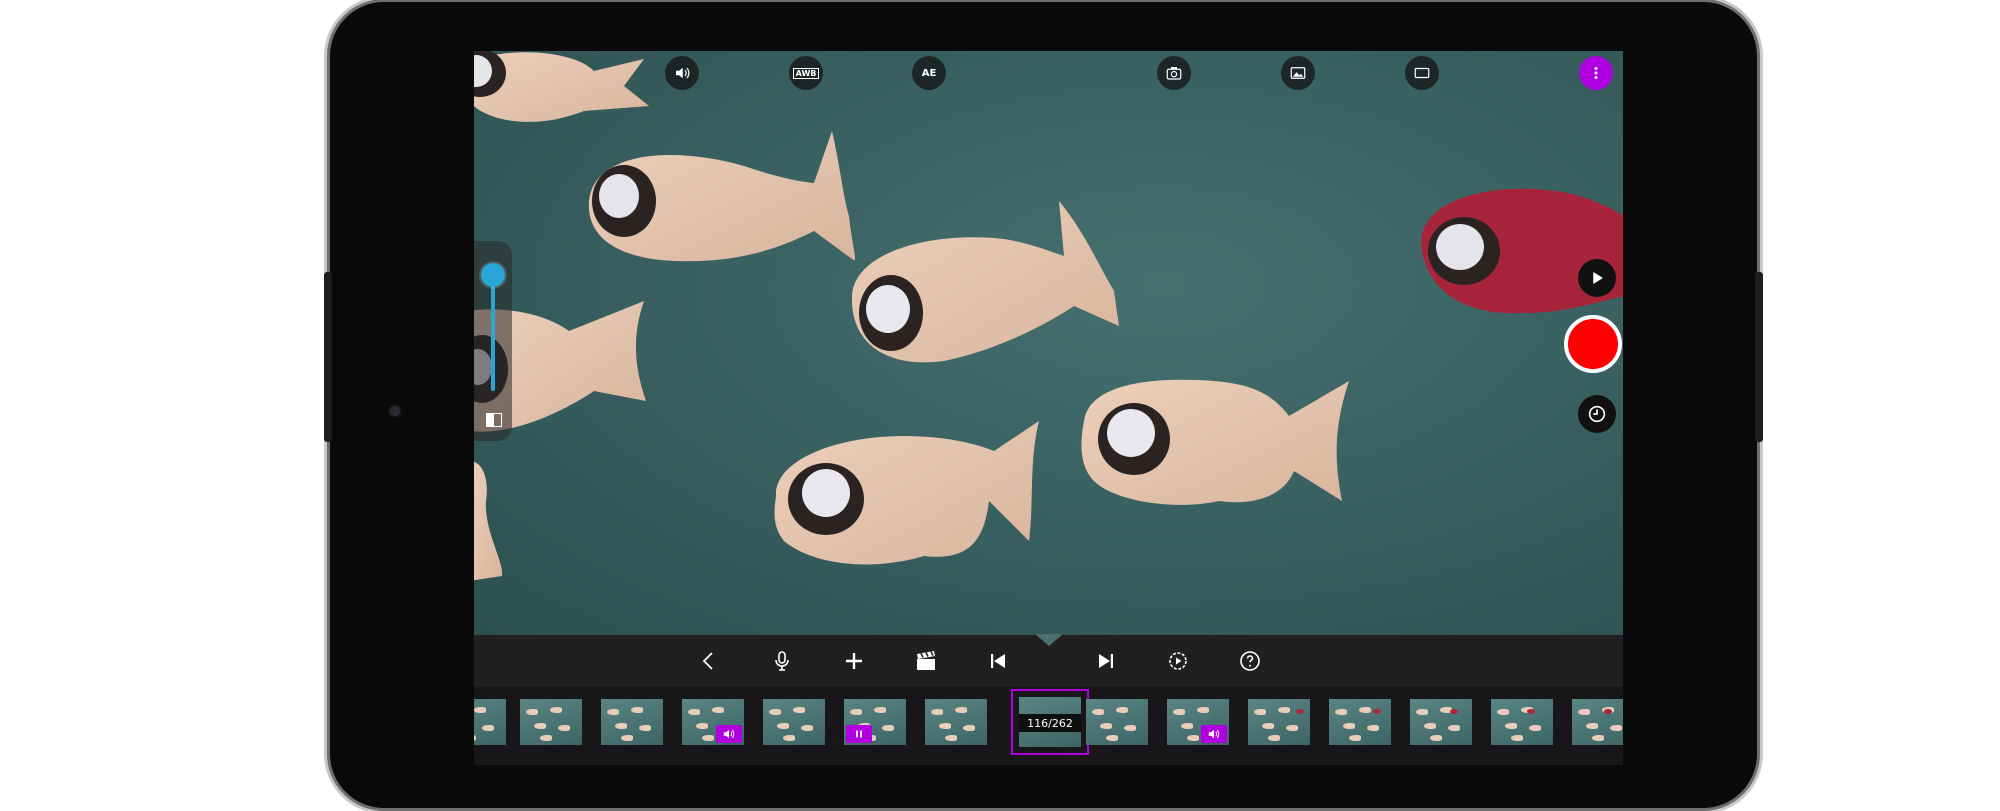 The width and height of the screenshot is (2000, 811). I want to click on ae-icon: AE, so click(929, 73).